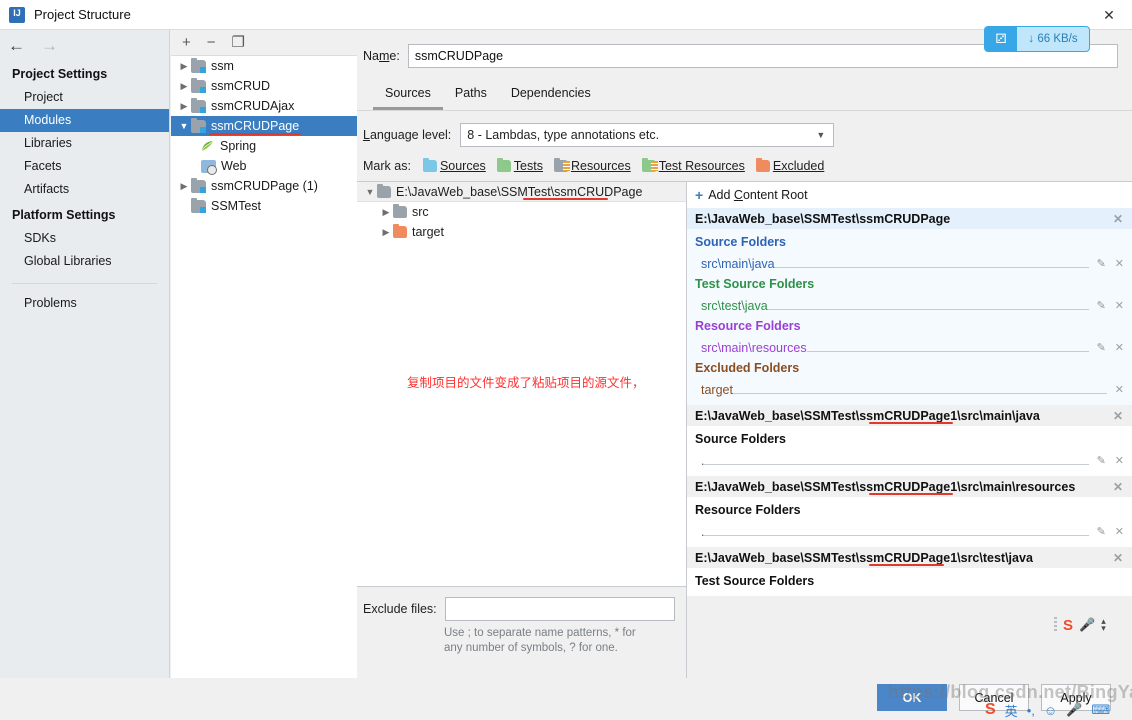 The image size is (1132, 720). What do you see at coordinates (471, 96) in the screenshot?
I see `tab-paths: Paths` at bounding box center [471, 96].